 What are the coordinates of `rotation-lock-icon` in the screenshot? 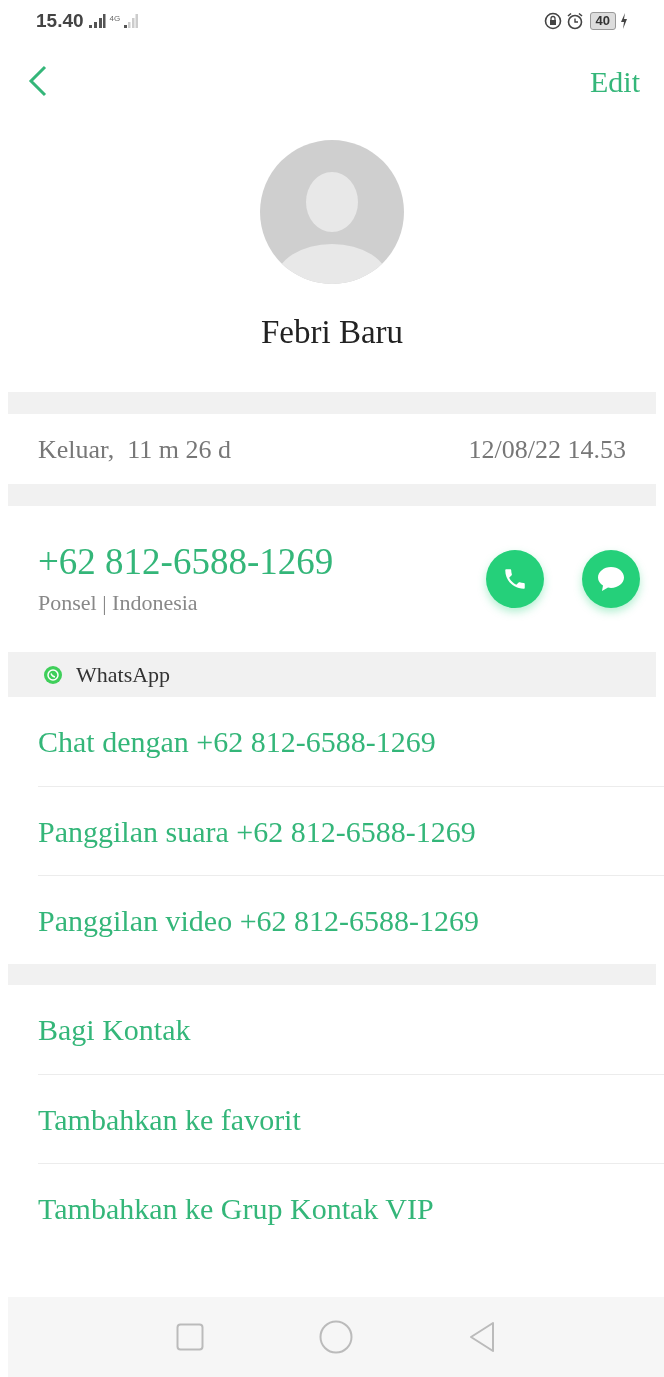 It's located at (552, 21).